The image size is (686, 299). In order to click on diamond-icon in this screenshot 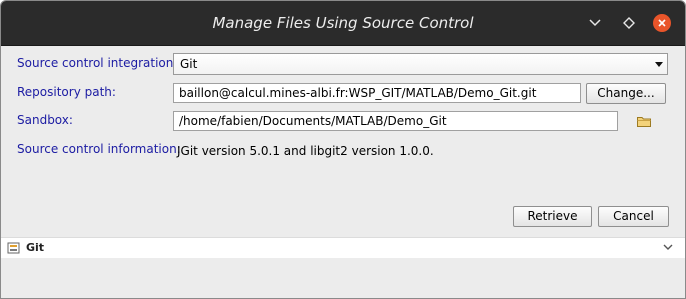, I will do `click(629, 23)`.